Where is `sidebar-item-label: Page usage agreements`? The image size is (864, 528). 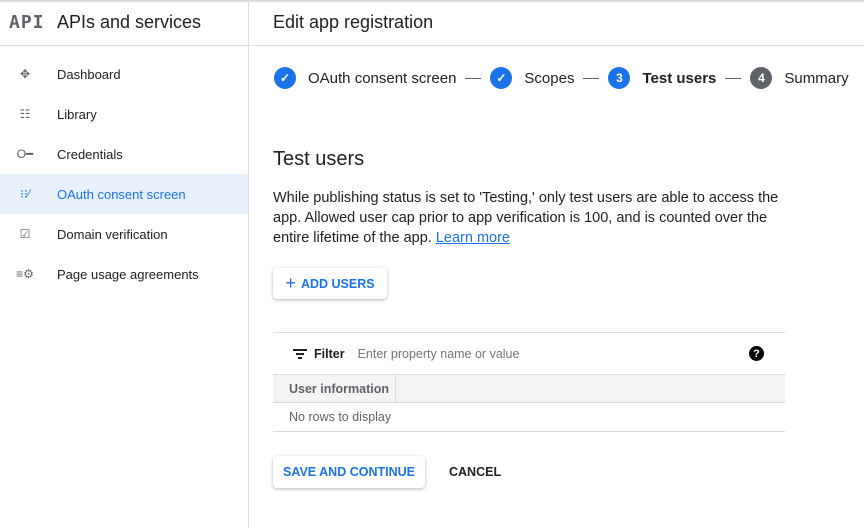
sidebar-item-label: Page usage agreements is located at coordinates (128, 274).